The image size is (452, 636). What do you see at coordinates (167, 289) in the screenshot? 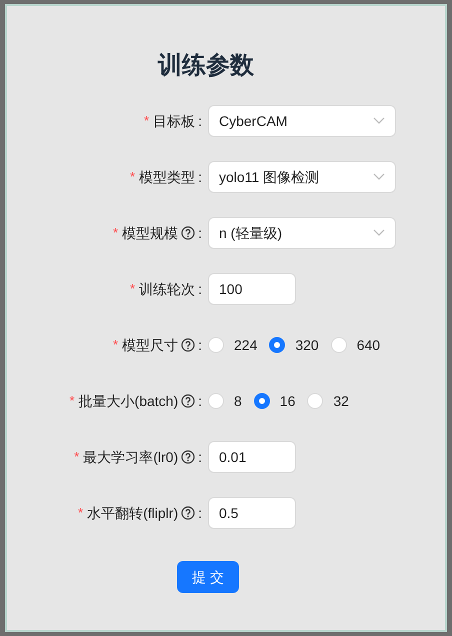
I see `field-label: 训练轮次` at bounding box center [167, 289].